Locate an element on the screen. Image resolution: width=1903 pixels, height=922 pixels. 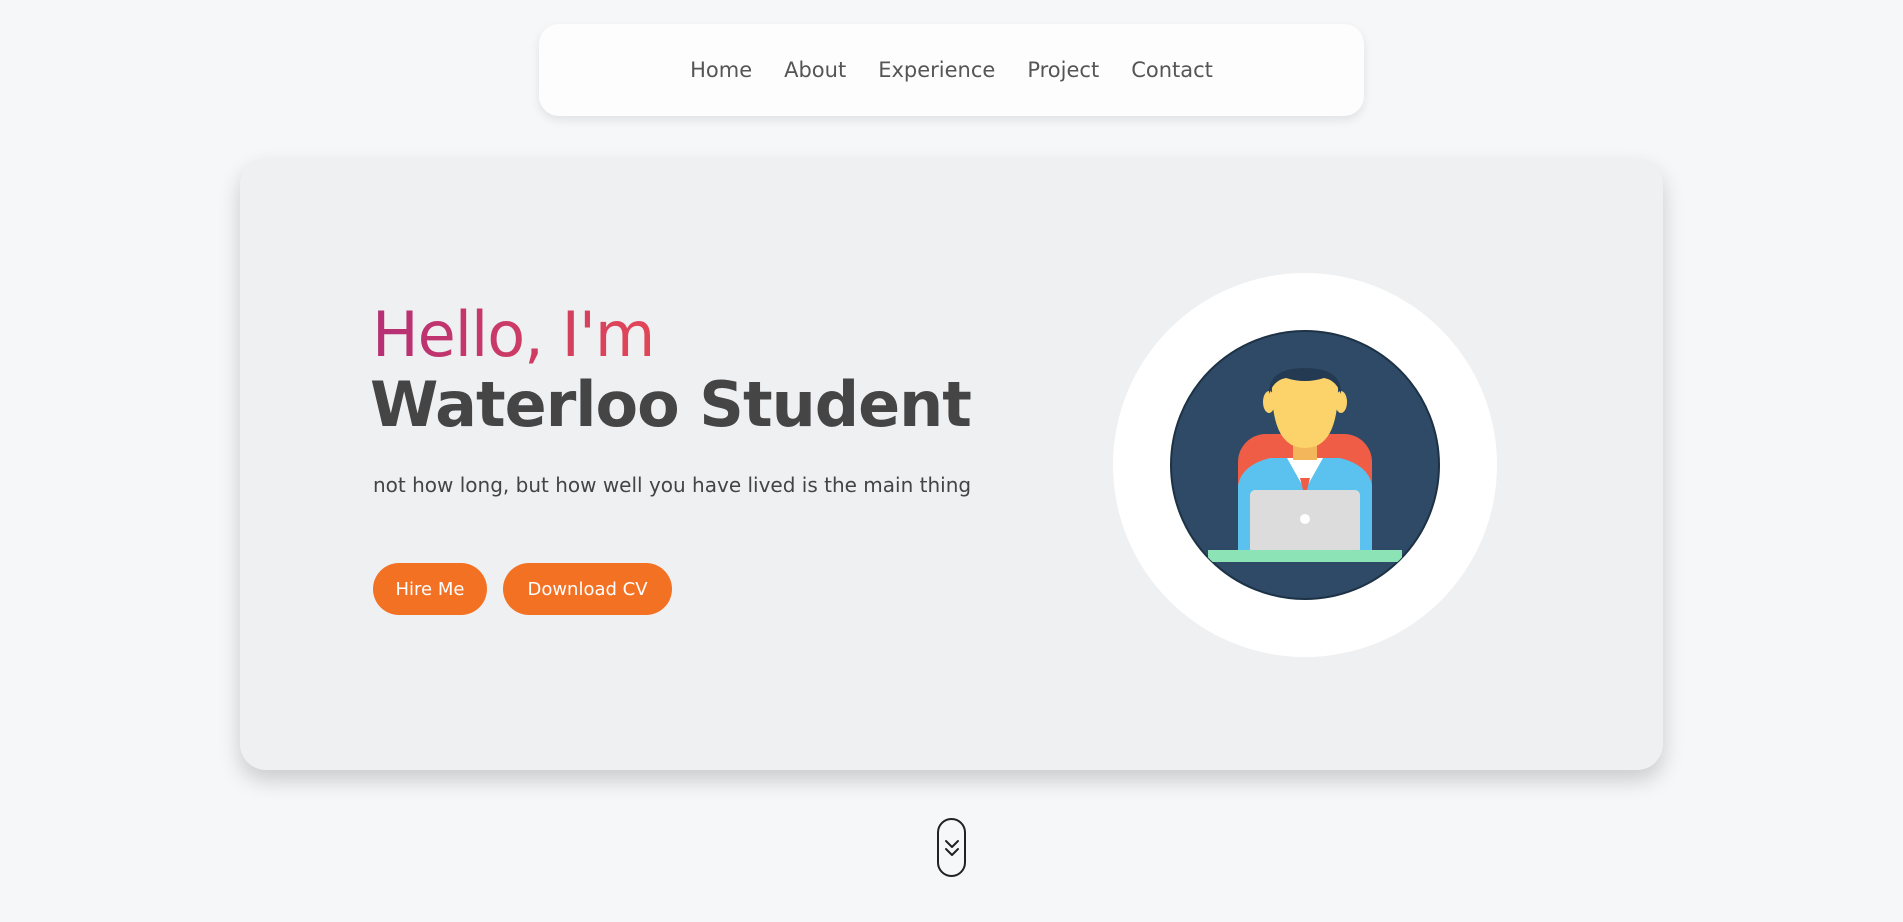
nav-item-project: Project is located at coordinates (1063, 70).